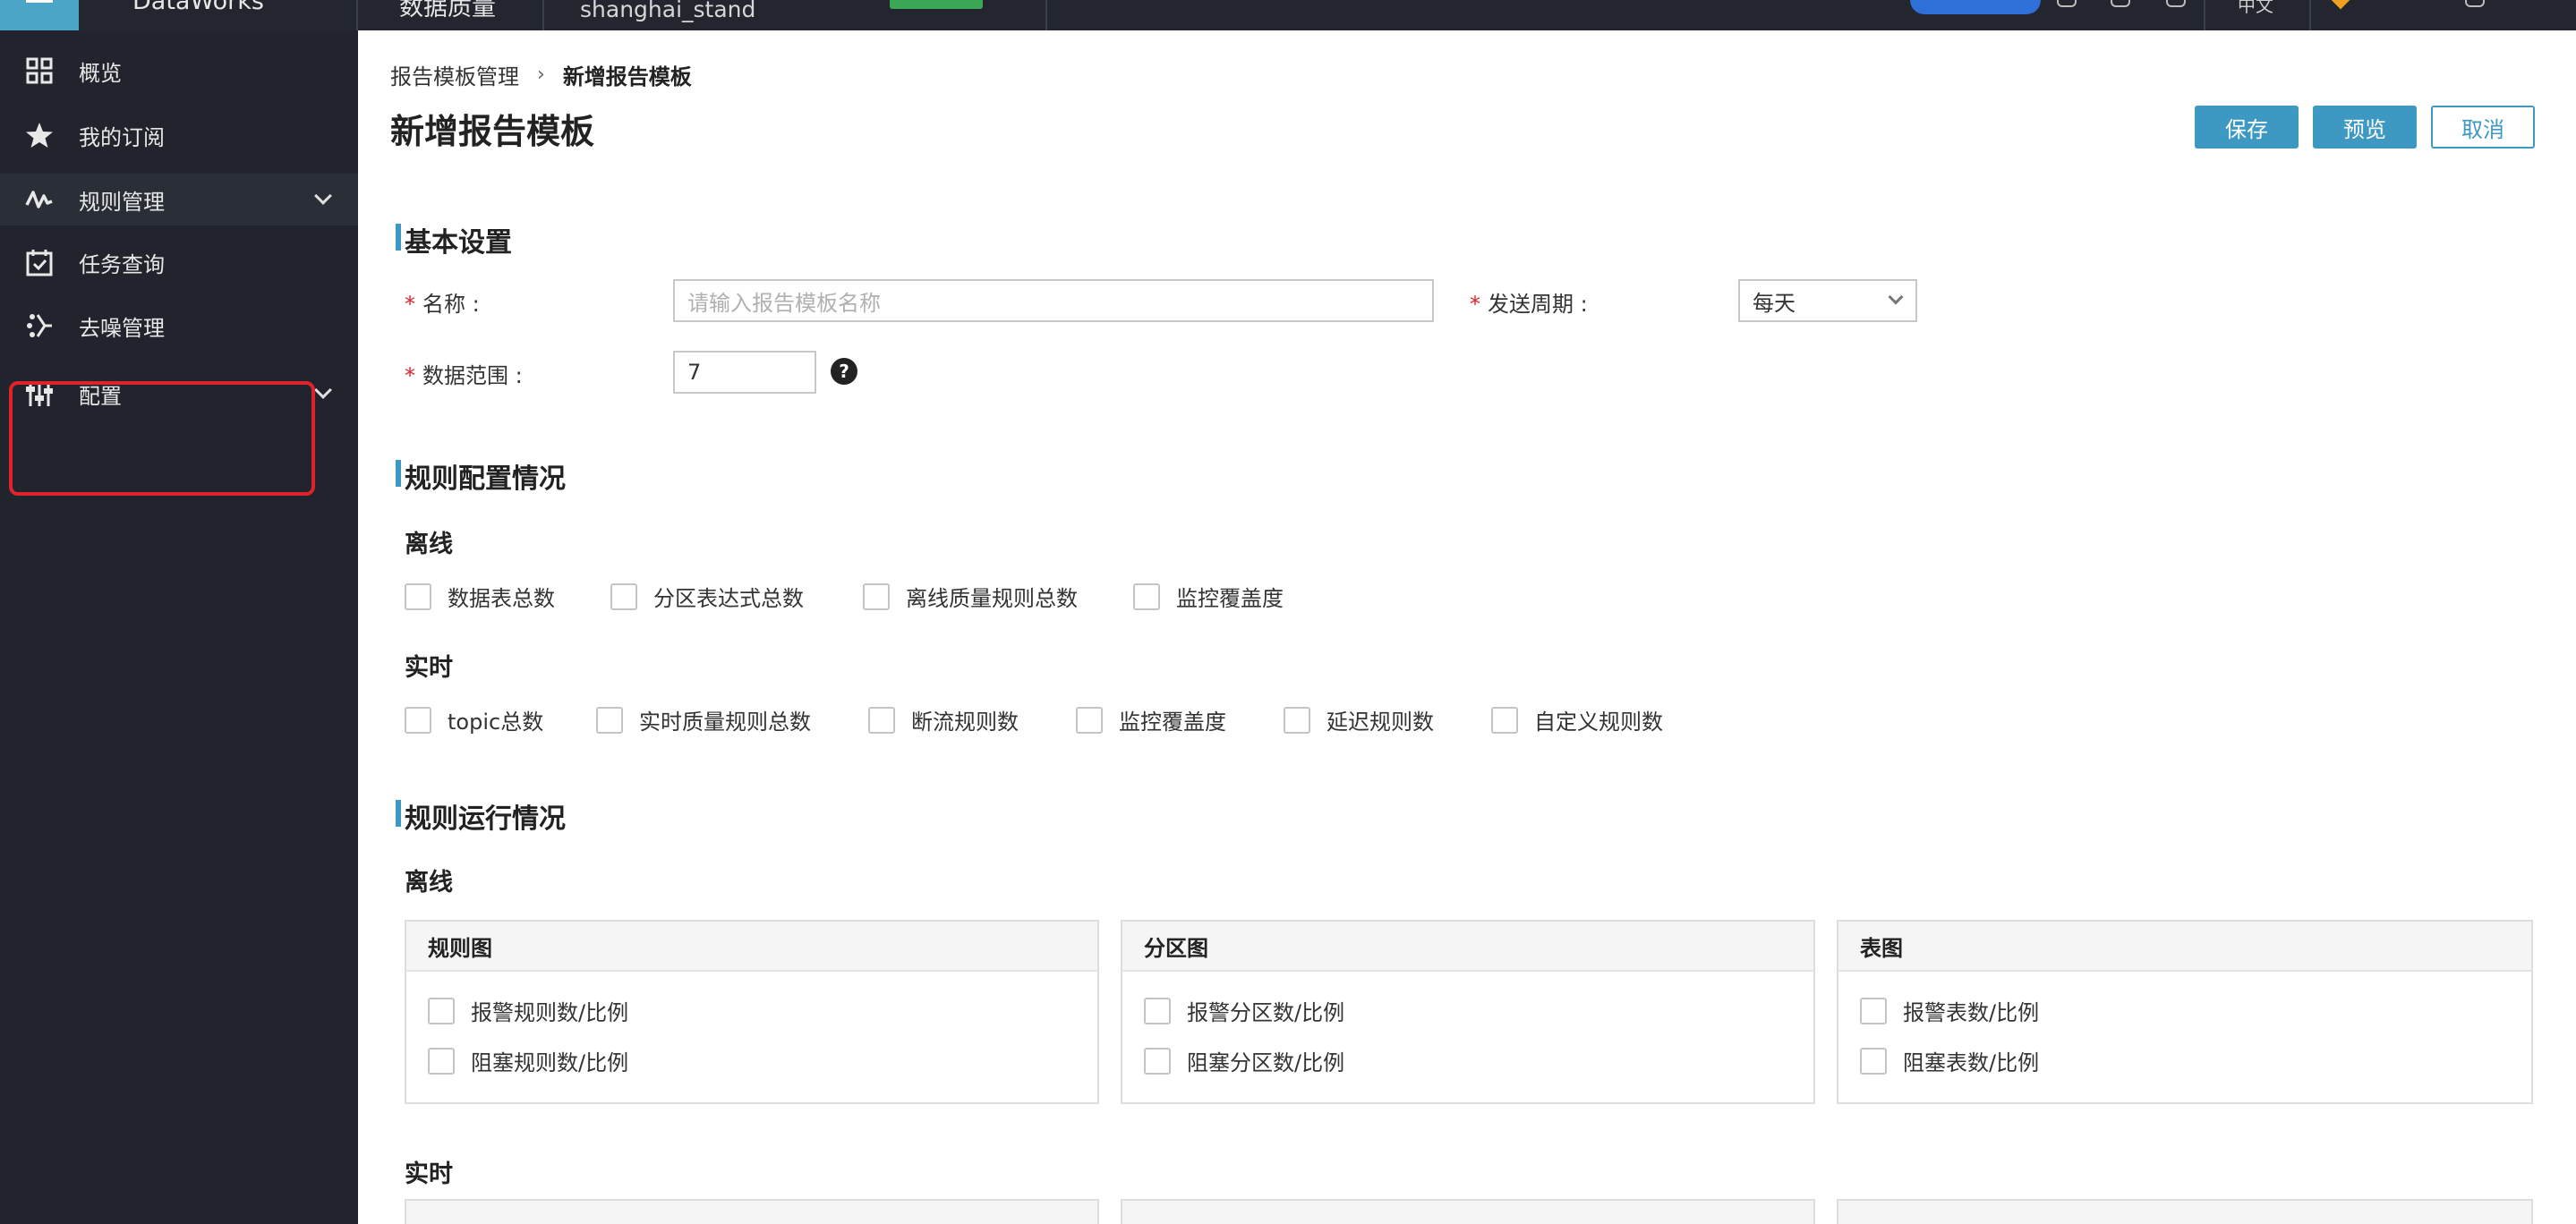 Image resolution: width=2576 pixels, height=1224 pixels. What do you see at coordinates (1949, 1060) in the screenshot?
I see `checkbox-block-table-ratio: 阻塞表数/比例` at bounding box center [1949, 1060].